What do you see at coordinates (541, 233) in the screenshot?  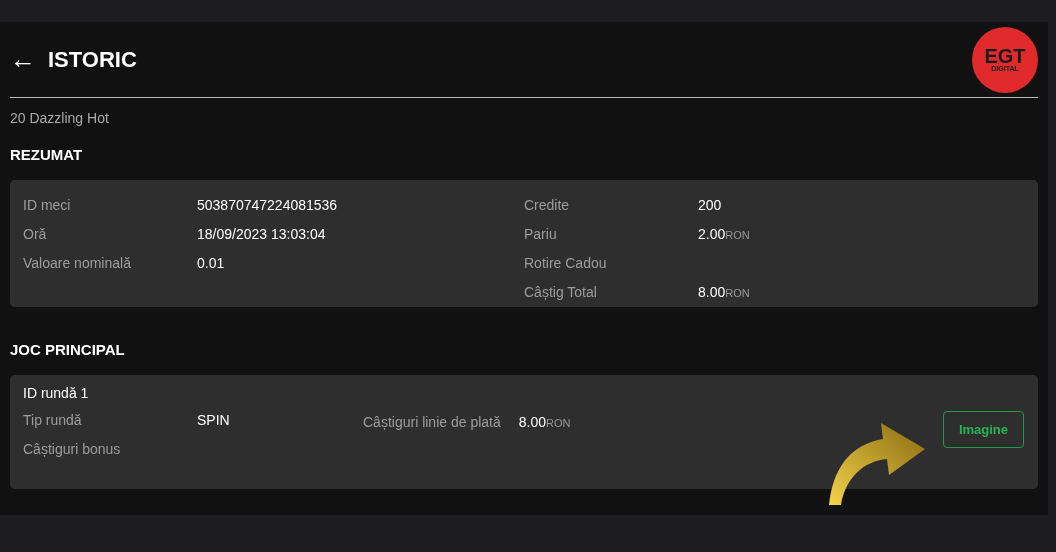 I see `field-label: Pariu` at bounding box center [541, 233].